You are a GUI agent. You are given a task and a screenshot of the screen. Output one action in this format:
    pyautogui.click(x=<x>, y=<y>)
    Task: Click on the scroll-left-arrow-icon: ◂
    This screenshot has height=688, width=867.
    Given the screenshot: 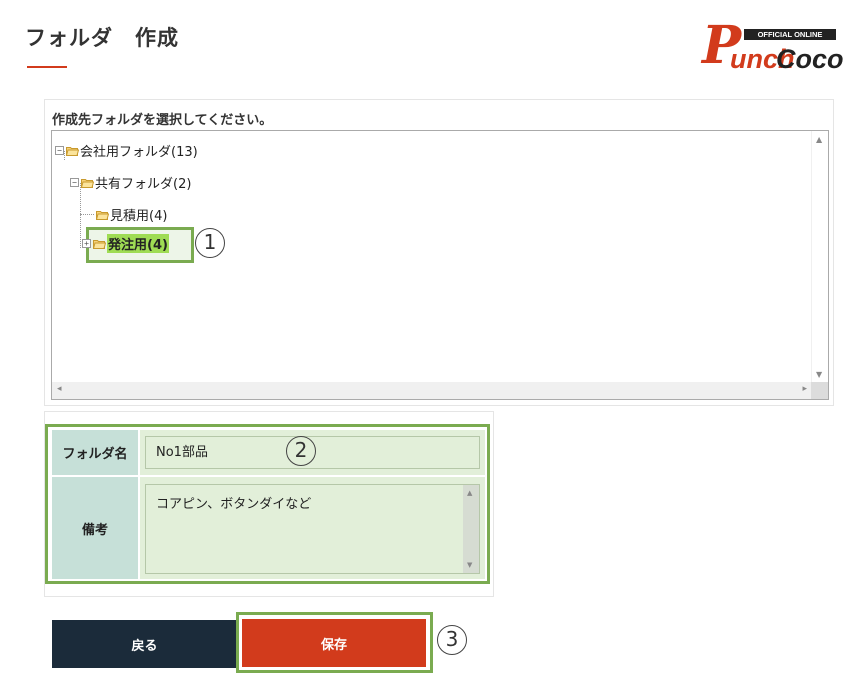 What is the action you would take?
    pyautogui.click(x=59, y=389)
    